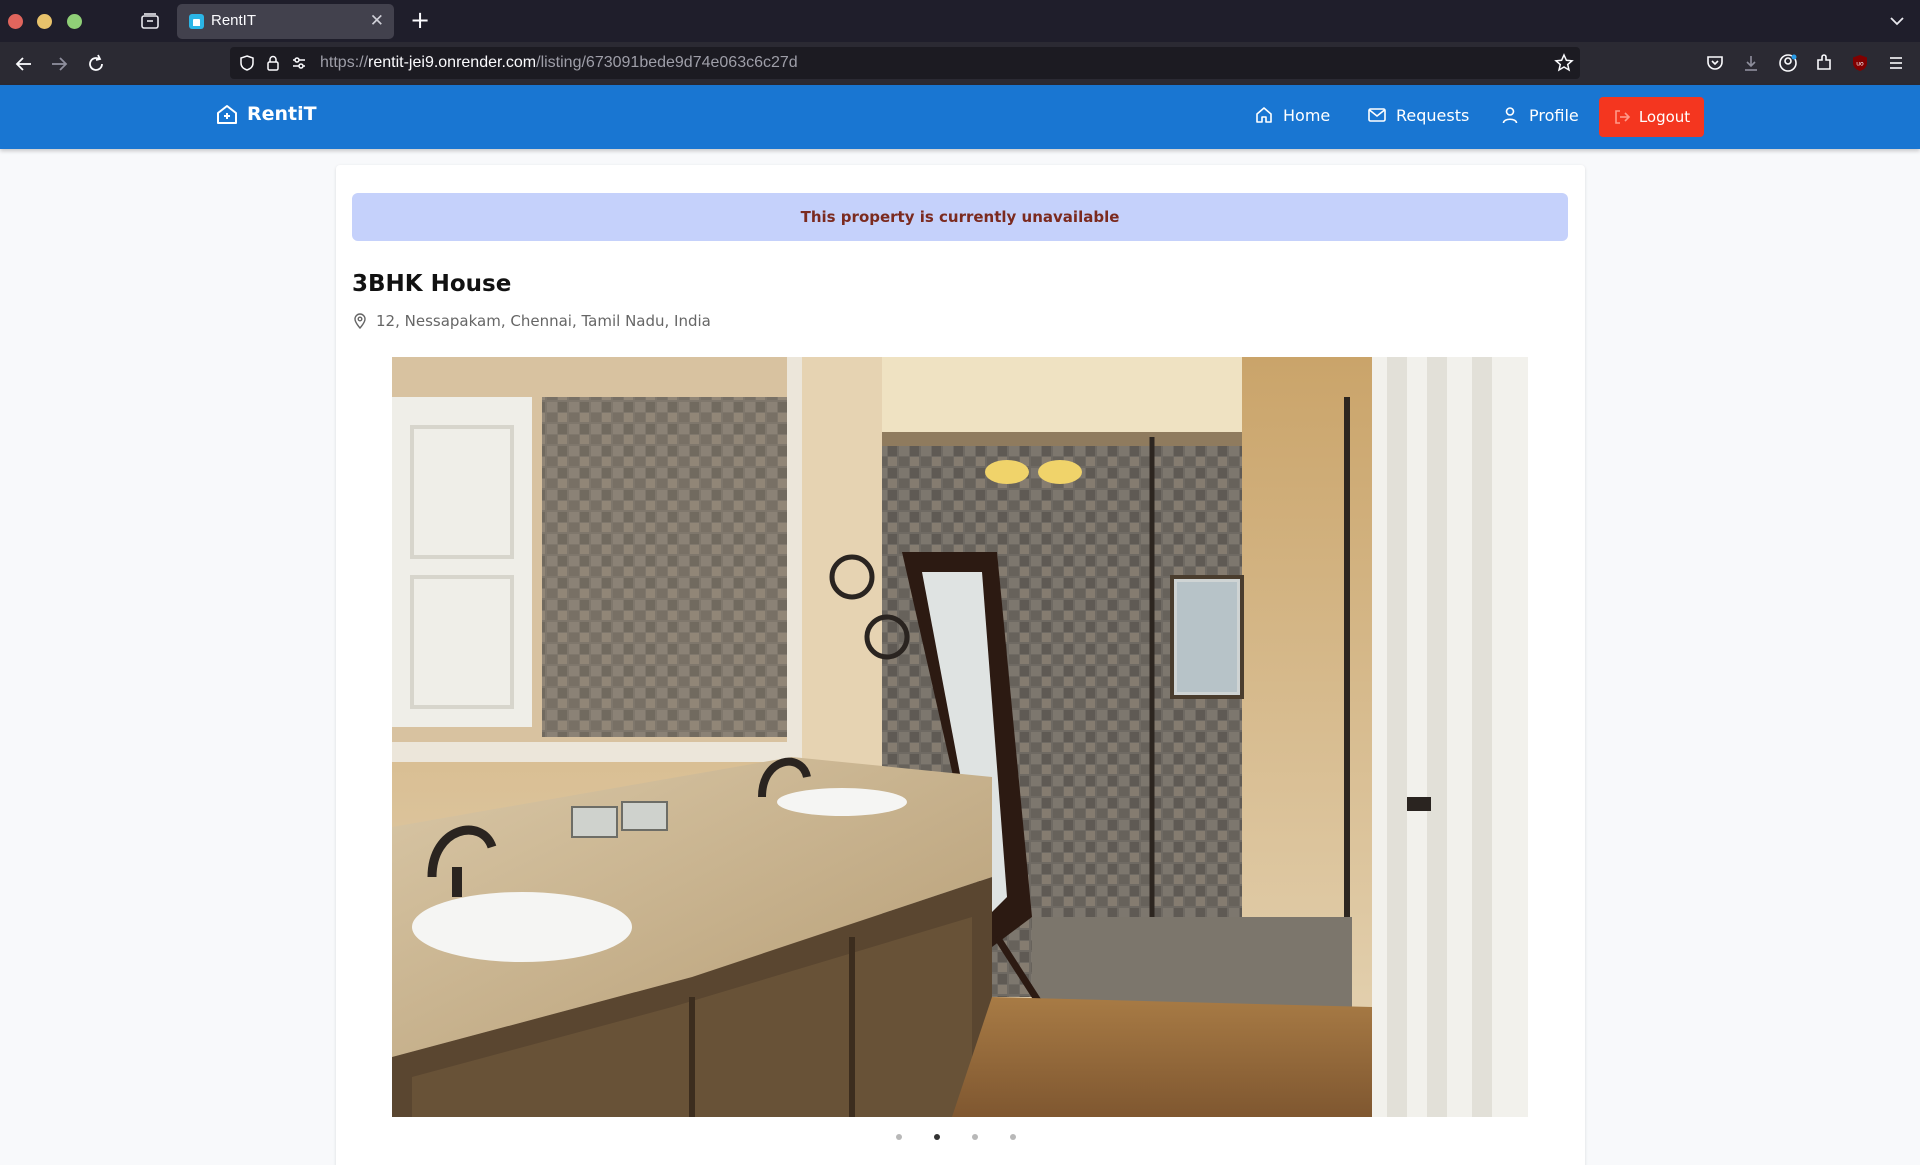  What do you see at coordinates (1896, 63) in the screenshot?
I see `menu-icon` at bounding box center [1896, 63].